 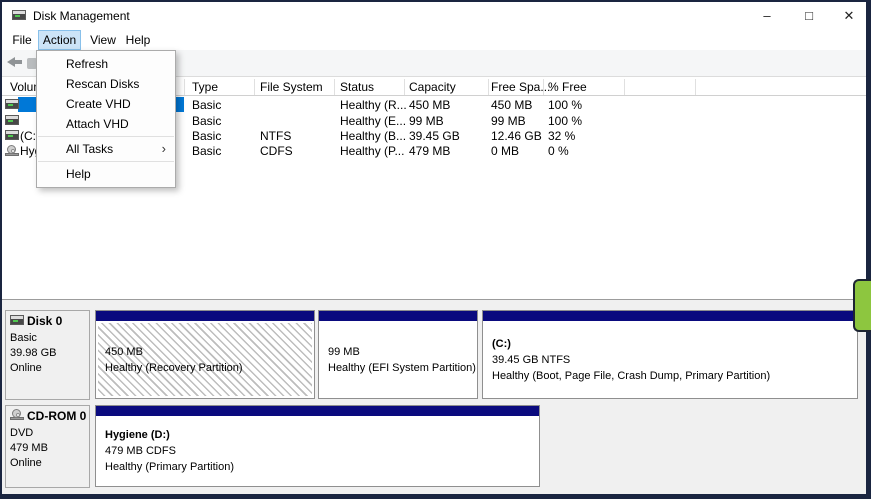 What do you see at coordinates (434, 136) in the screenshot?
I see `cell-capacity: 39.45 GB` at bounding box center [434, 136].